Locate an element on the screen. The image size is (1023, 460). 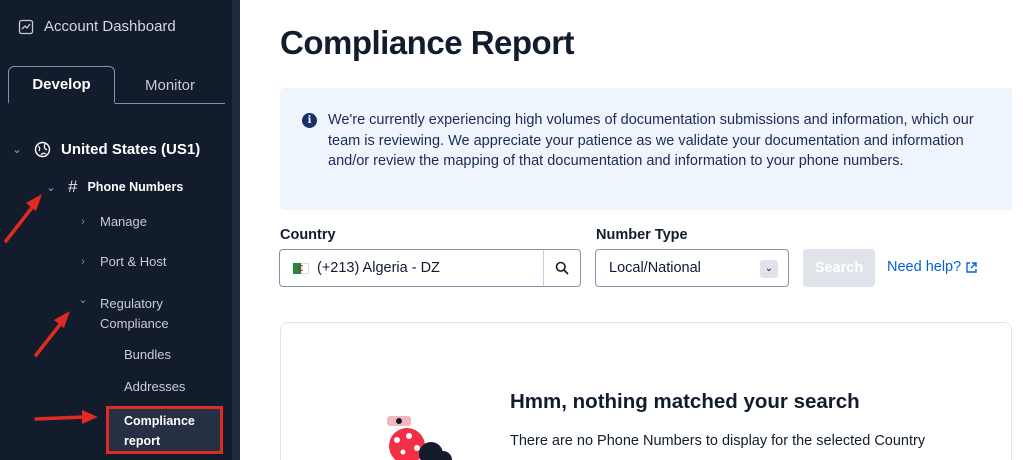
sidebar-item-phone-numbers: ⌄ # Phone Numbers is located at coordinates (113, 187).